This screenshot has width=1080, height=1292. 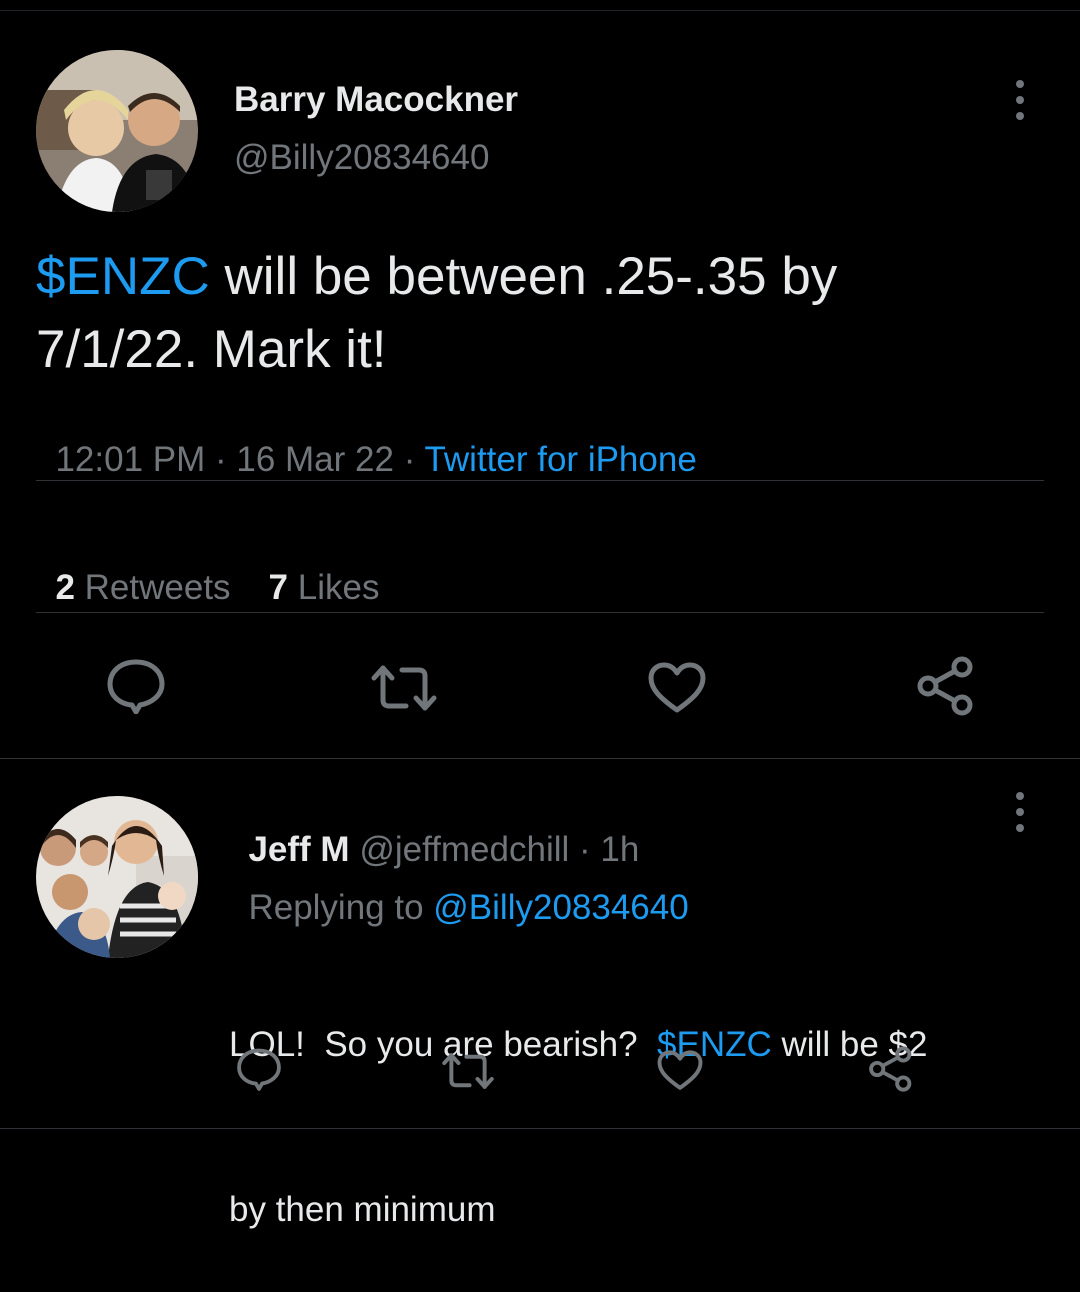 What do you see at coordinates (117, 131) in the screenshot?
I see `author-avatar` at bounding box center [117, 131].